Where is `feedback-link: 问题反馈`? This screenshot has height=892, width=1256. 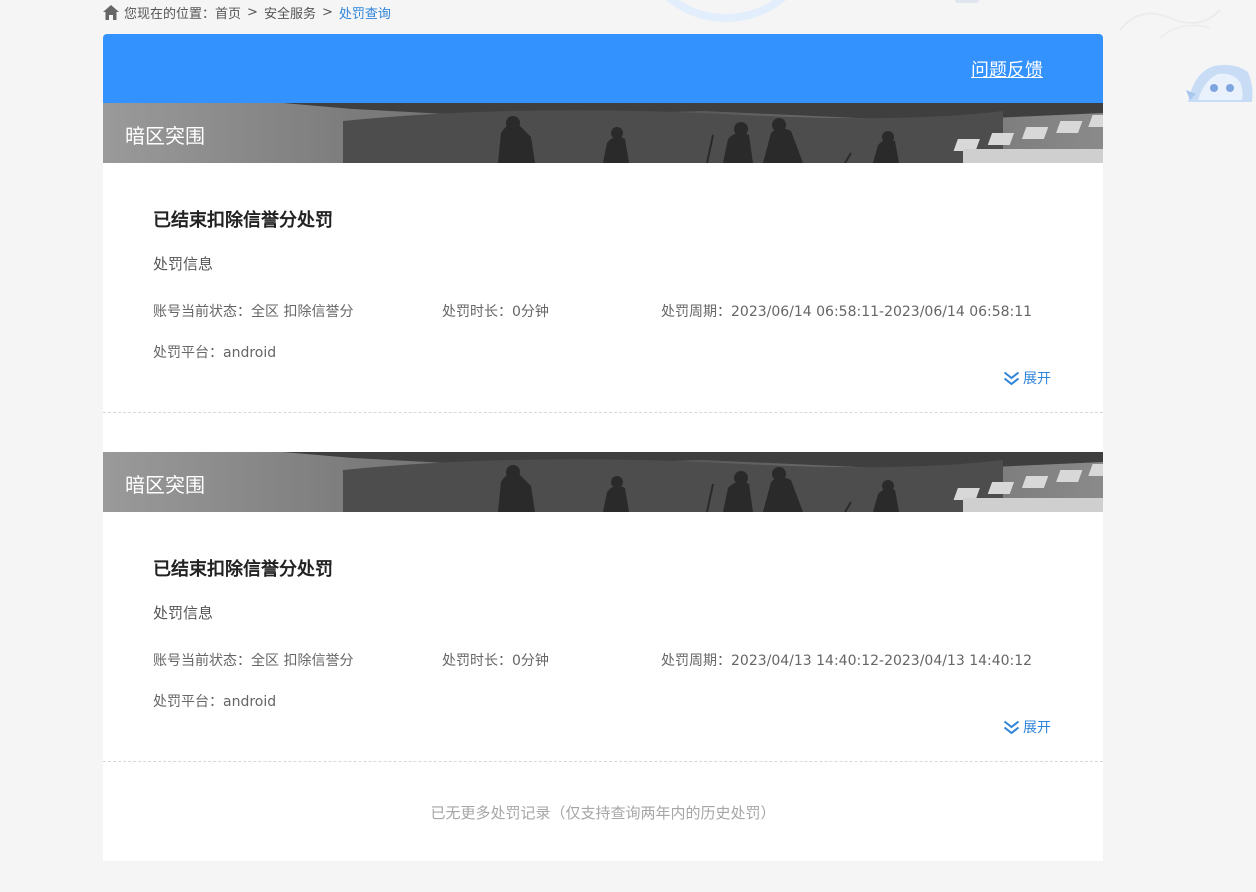
feedback-link: 问题反馈 is located at coordinates (1007, 69).